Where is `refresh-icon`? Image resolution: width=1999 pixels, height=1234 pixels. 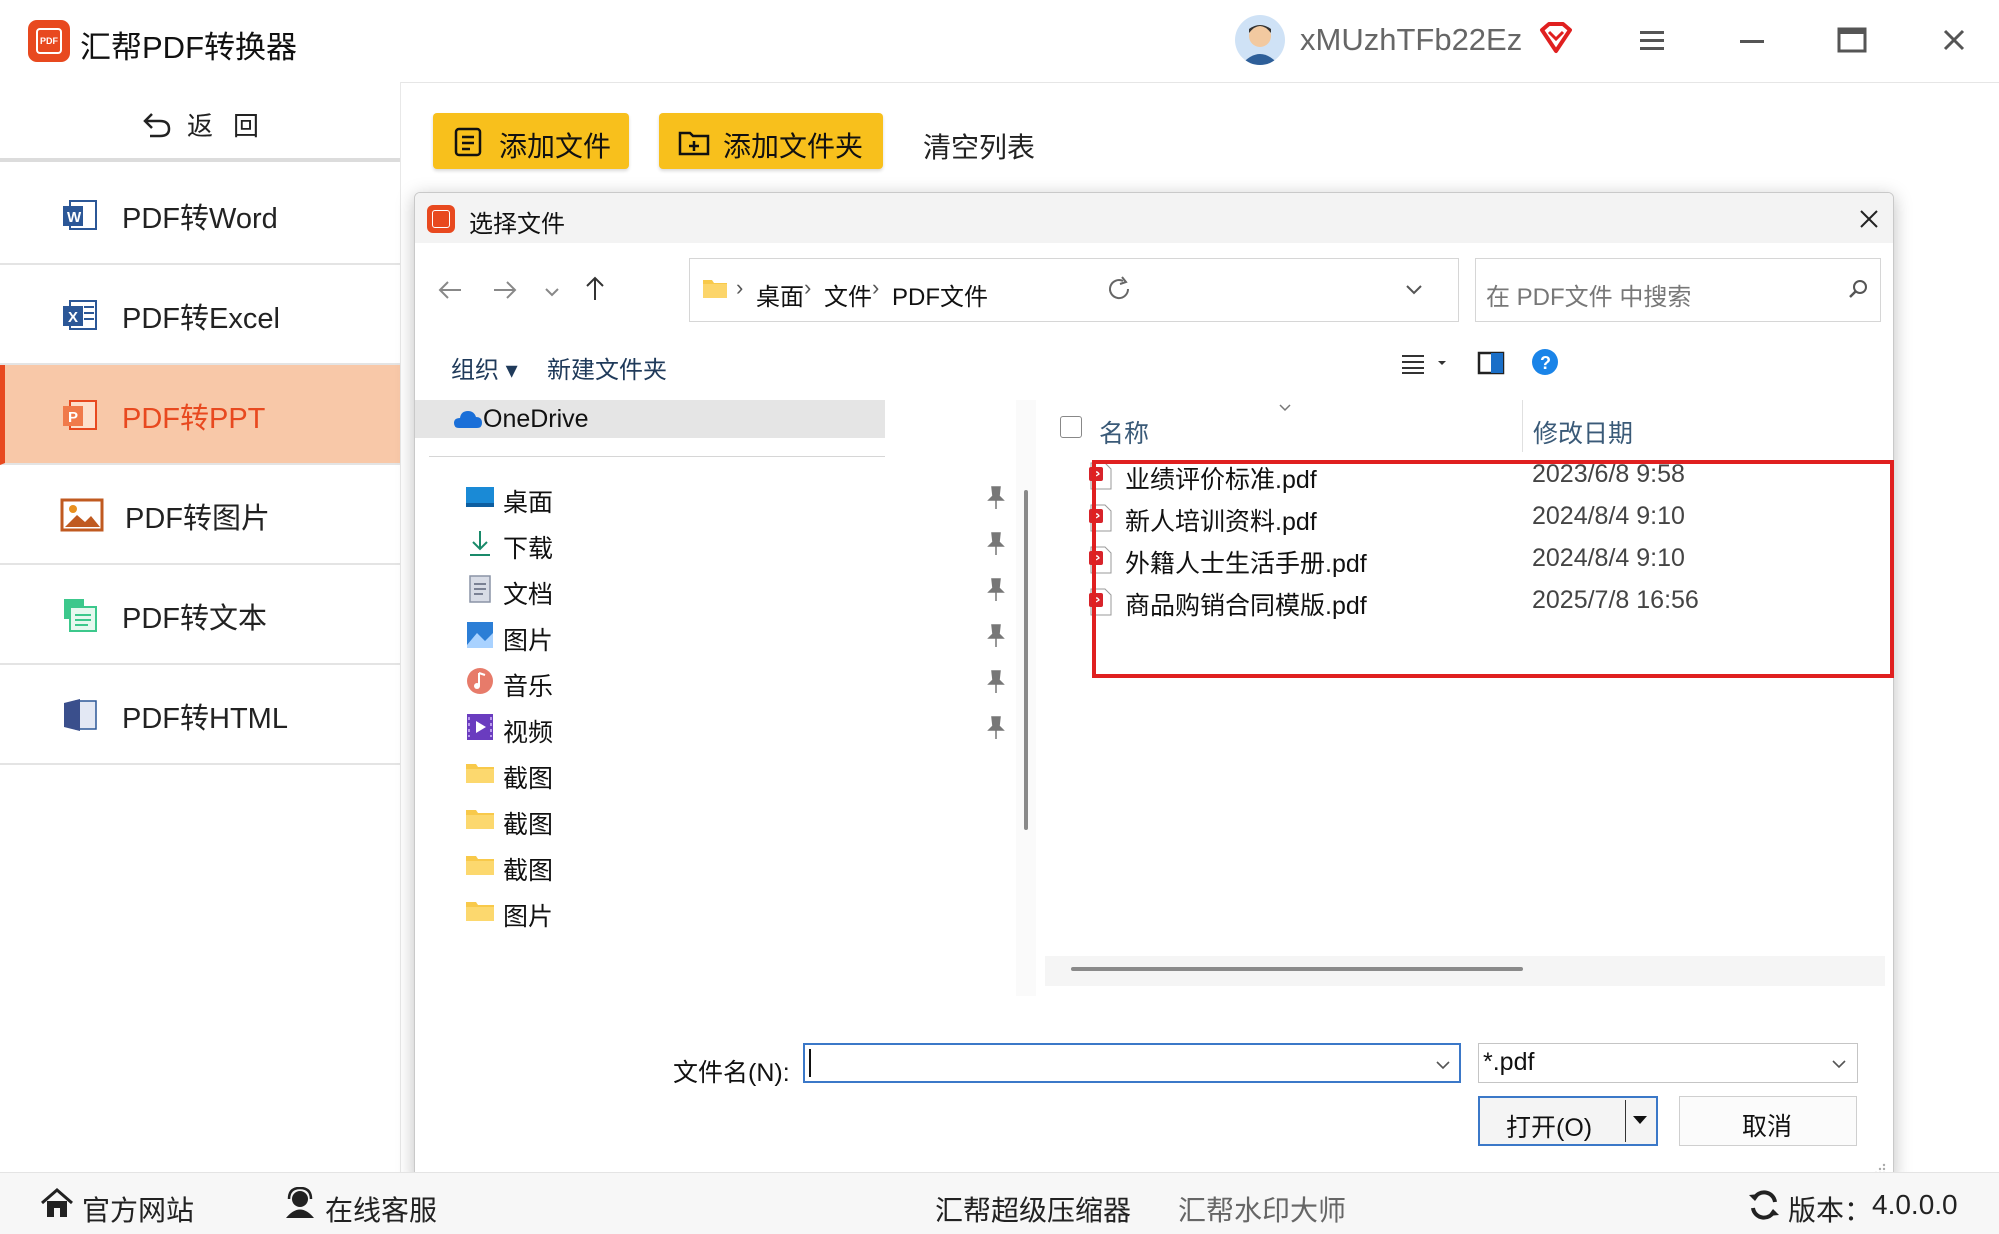
refresh-icon is located at coordinates (1119, 289).